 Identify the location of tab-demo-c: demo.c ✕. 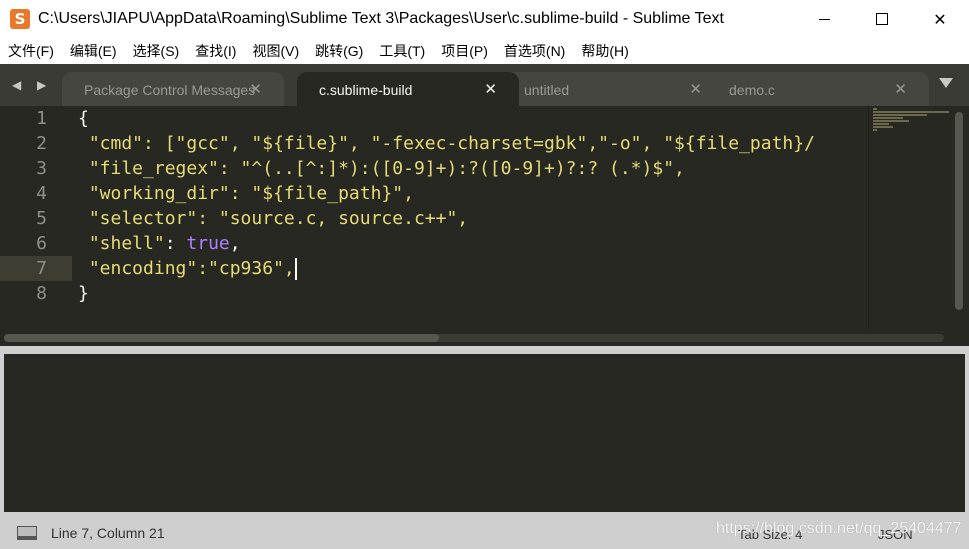
(818, 89).